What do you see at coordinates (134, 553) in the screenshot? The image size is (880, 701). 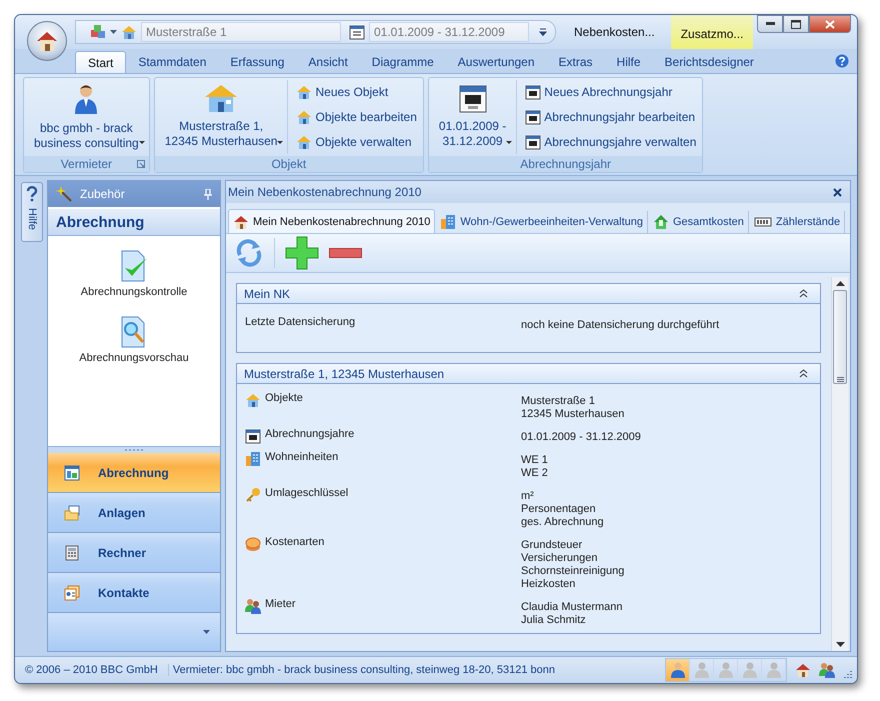 I see `navigation-button: Rechner` at bounding box center [134, 553].